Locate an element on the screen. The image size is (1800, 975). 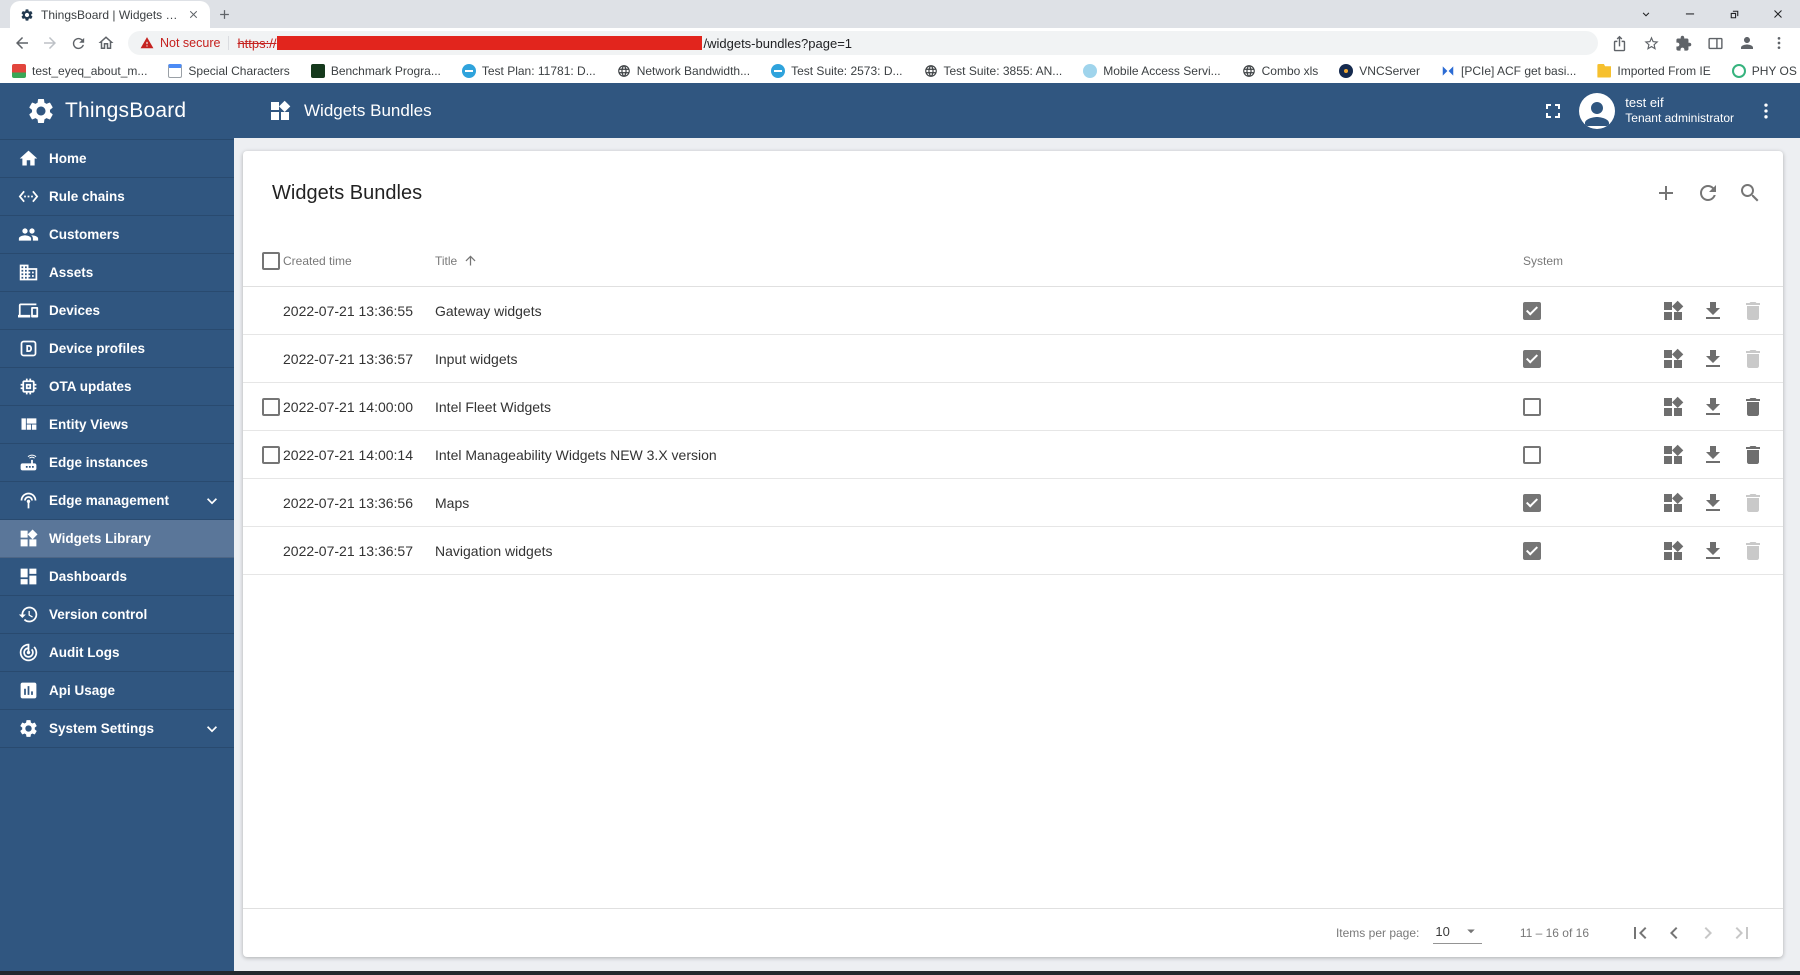
sidebar-item-edge-management: Edge management is located at coordinates (117, 501).